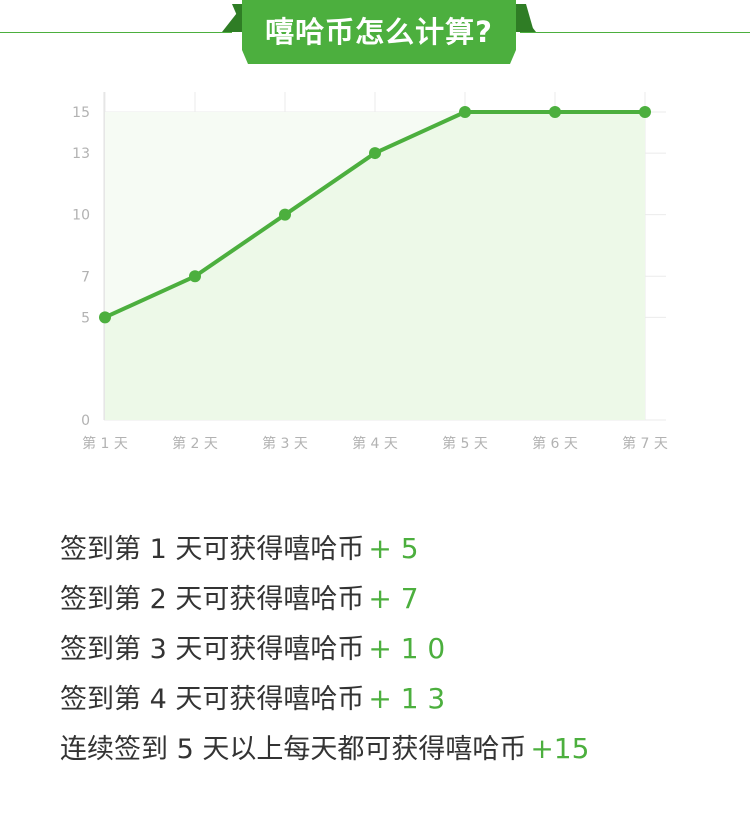 The width and height of the screenshot is (750, 825). I want to click on rule-text: 连续签到 5 天以上每天都可获得嘻哈币, so click(293, 749).